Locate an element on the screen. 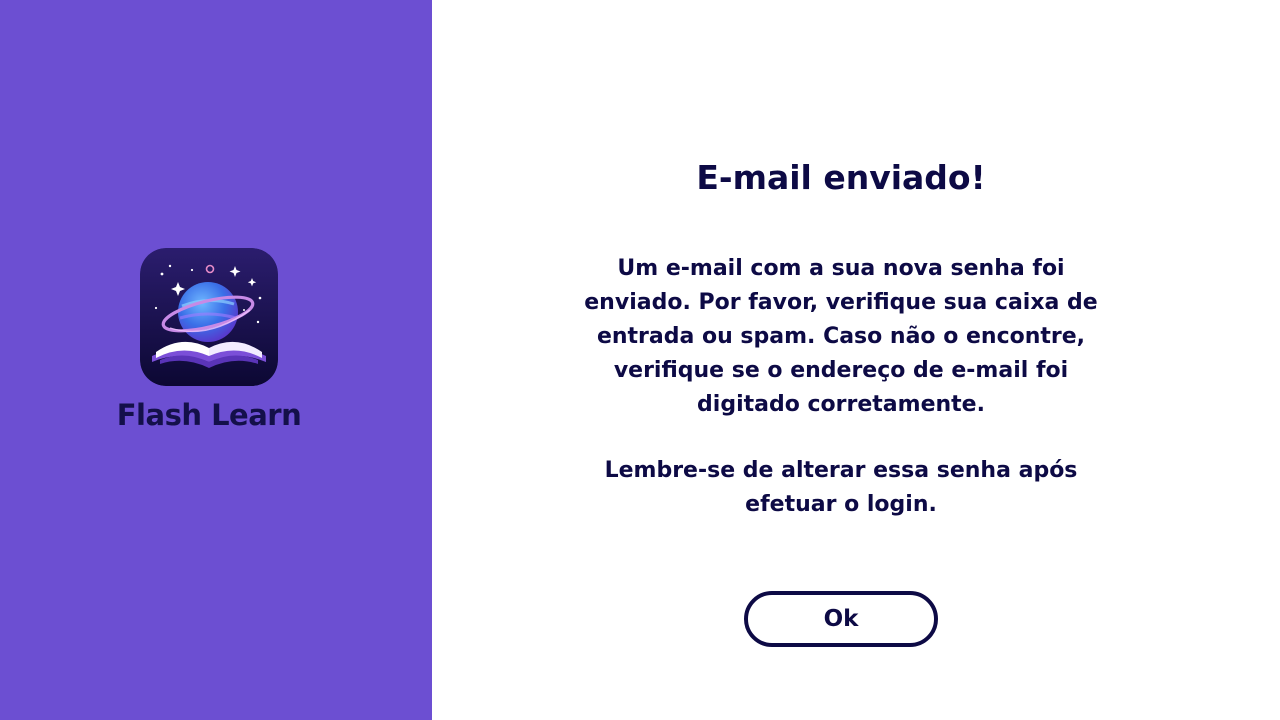  brand: Flash Learn is located at coordinates (209, 340).